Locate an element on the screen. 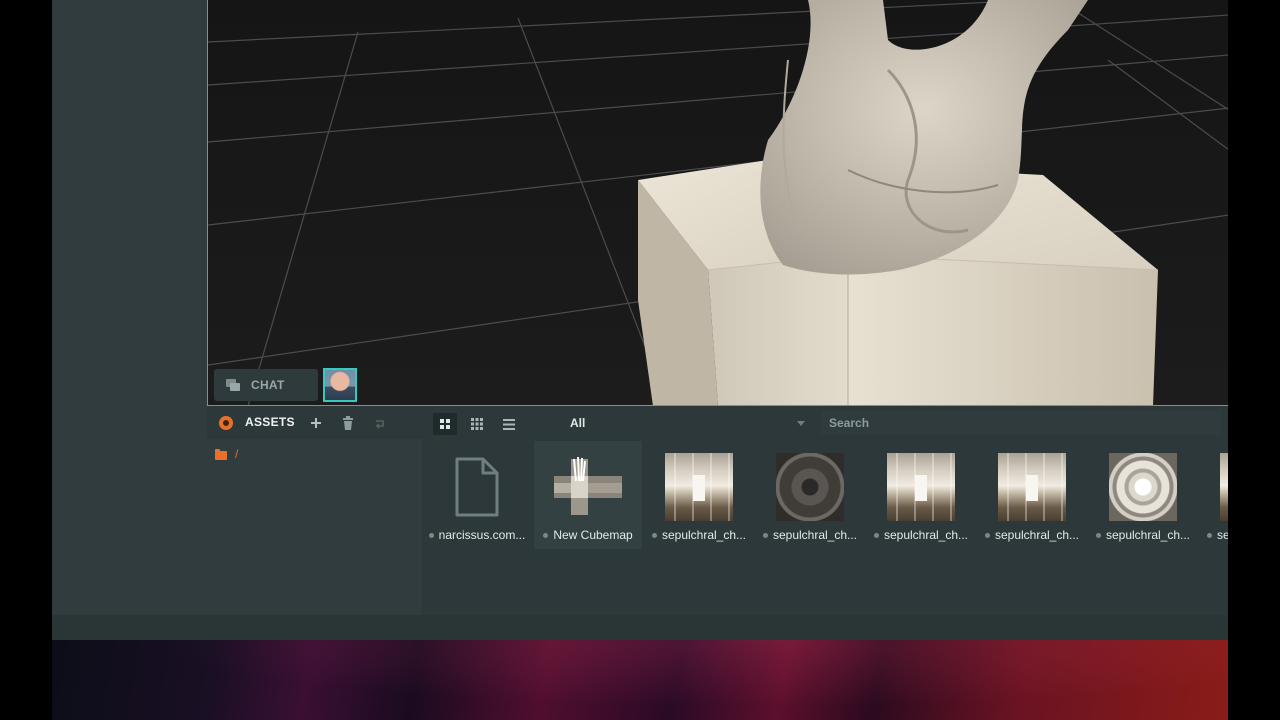  asset-label: se is located at coordinates (1222, 535).